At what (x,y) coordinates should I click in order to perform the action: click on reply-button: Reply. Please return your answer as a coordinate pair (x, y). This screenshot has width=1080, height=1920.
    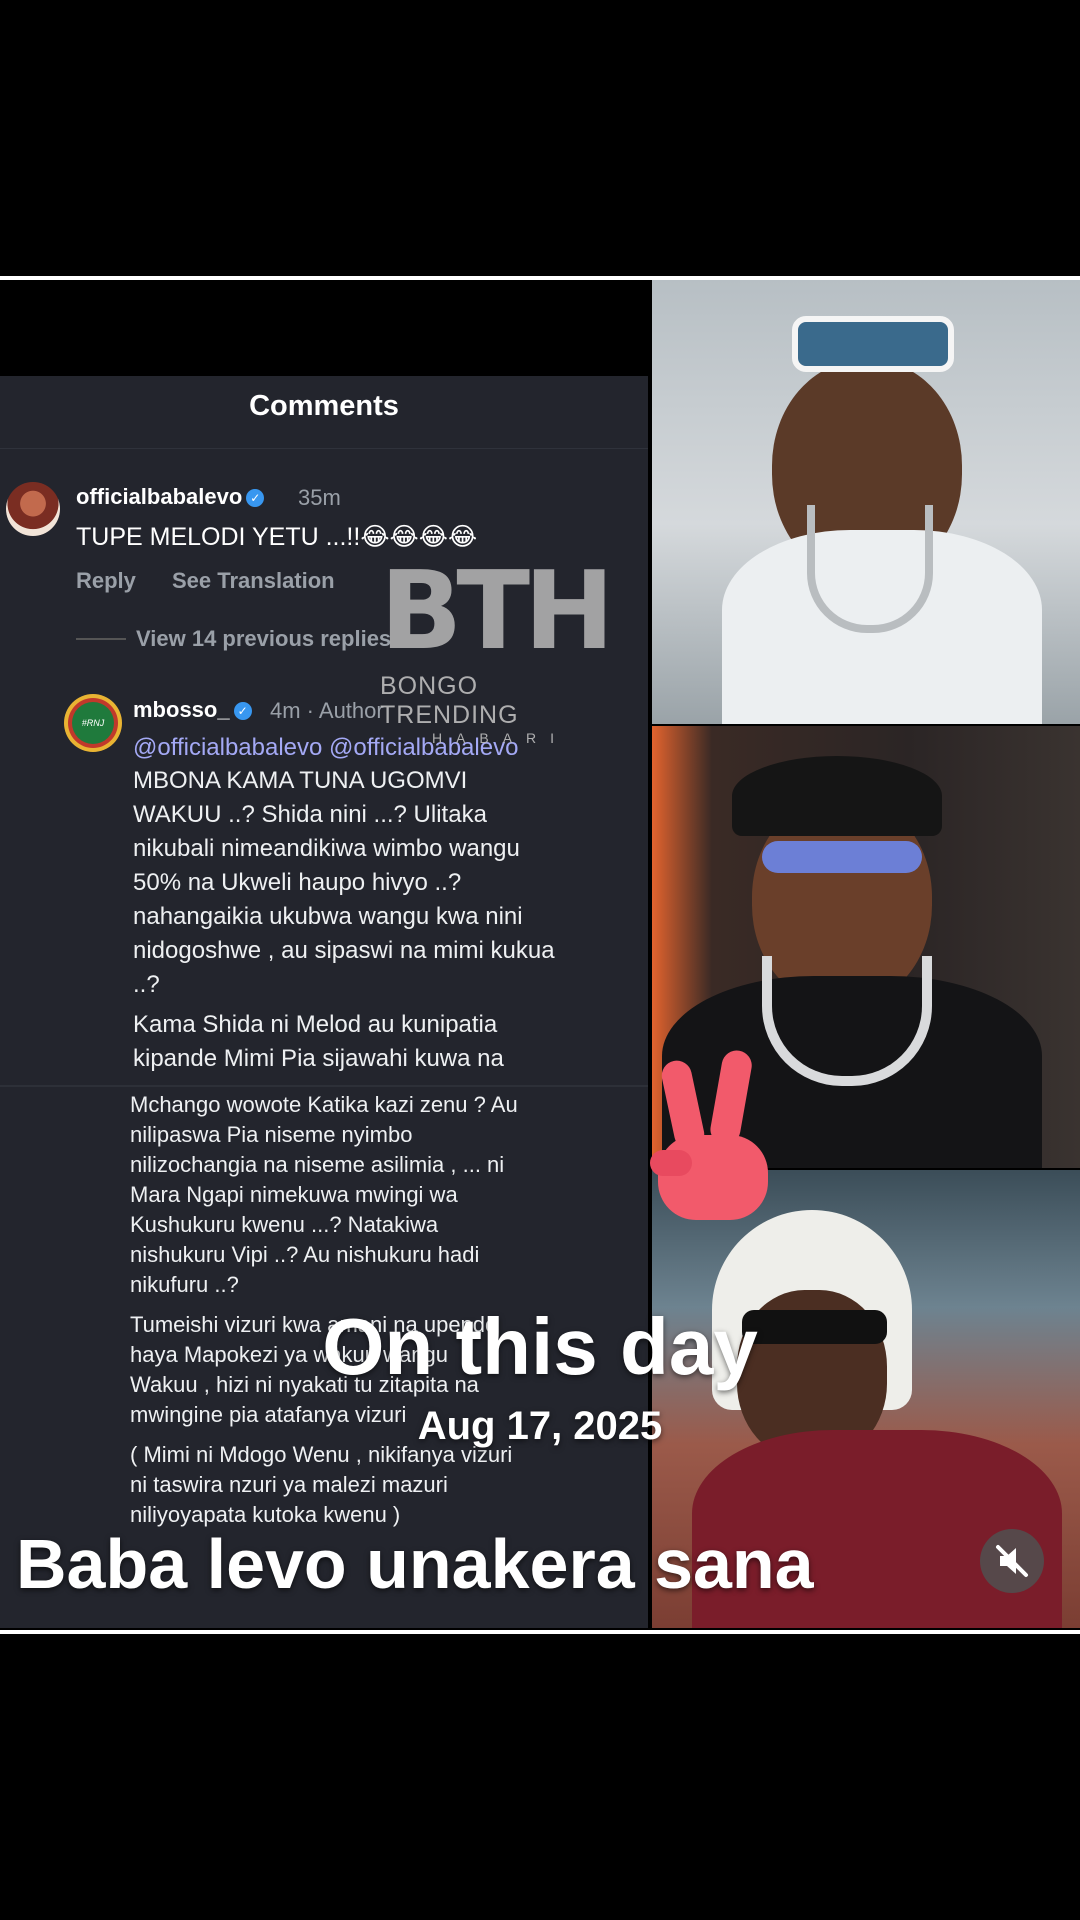
    Looking at the image, I should click on (106, 581).